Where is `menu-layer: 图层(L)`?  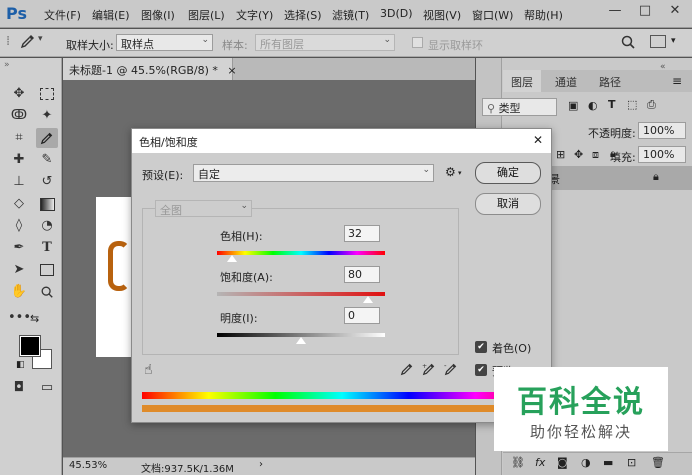
menu-layer: 图层(L) is located at coordinates (206, 15).